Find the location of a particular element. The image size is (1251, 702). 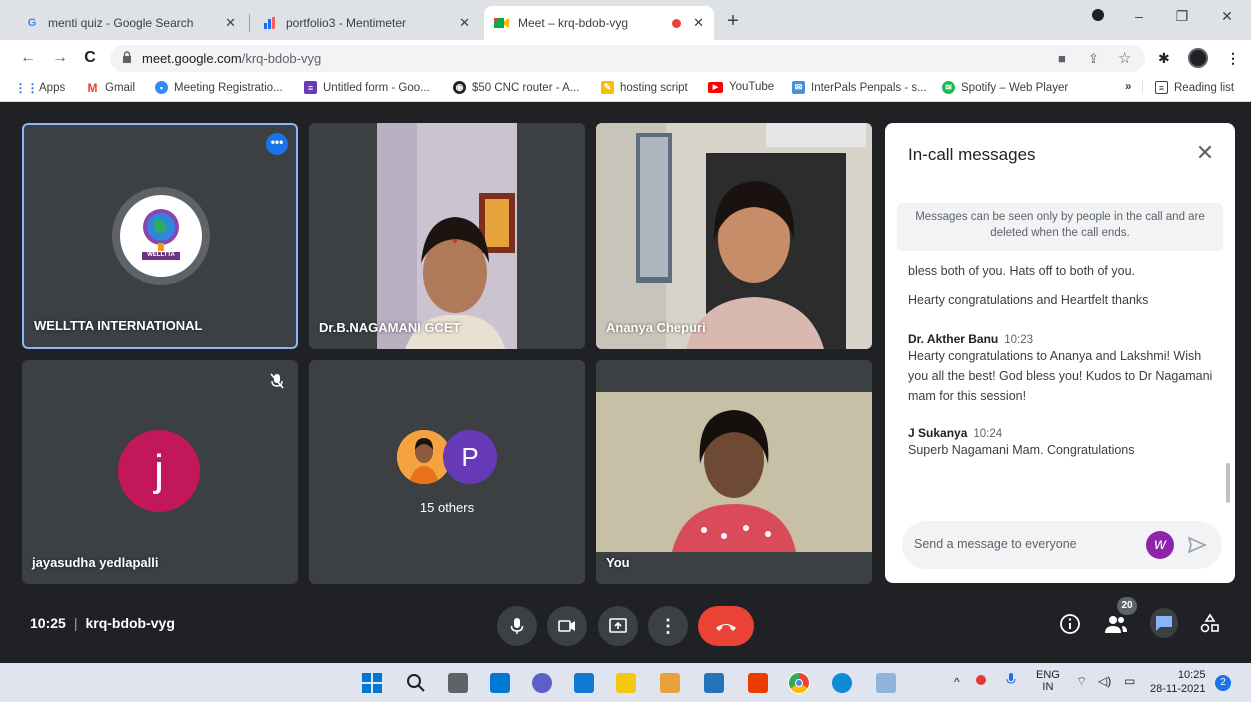

notification-badge: 2 is located at coordinates (1223, 683).